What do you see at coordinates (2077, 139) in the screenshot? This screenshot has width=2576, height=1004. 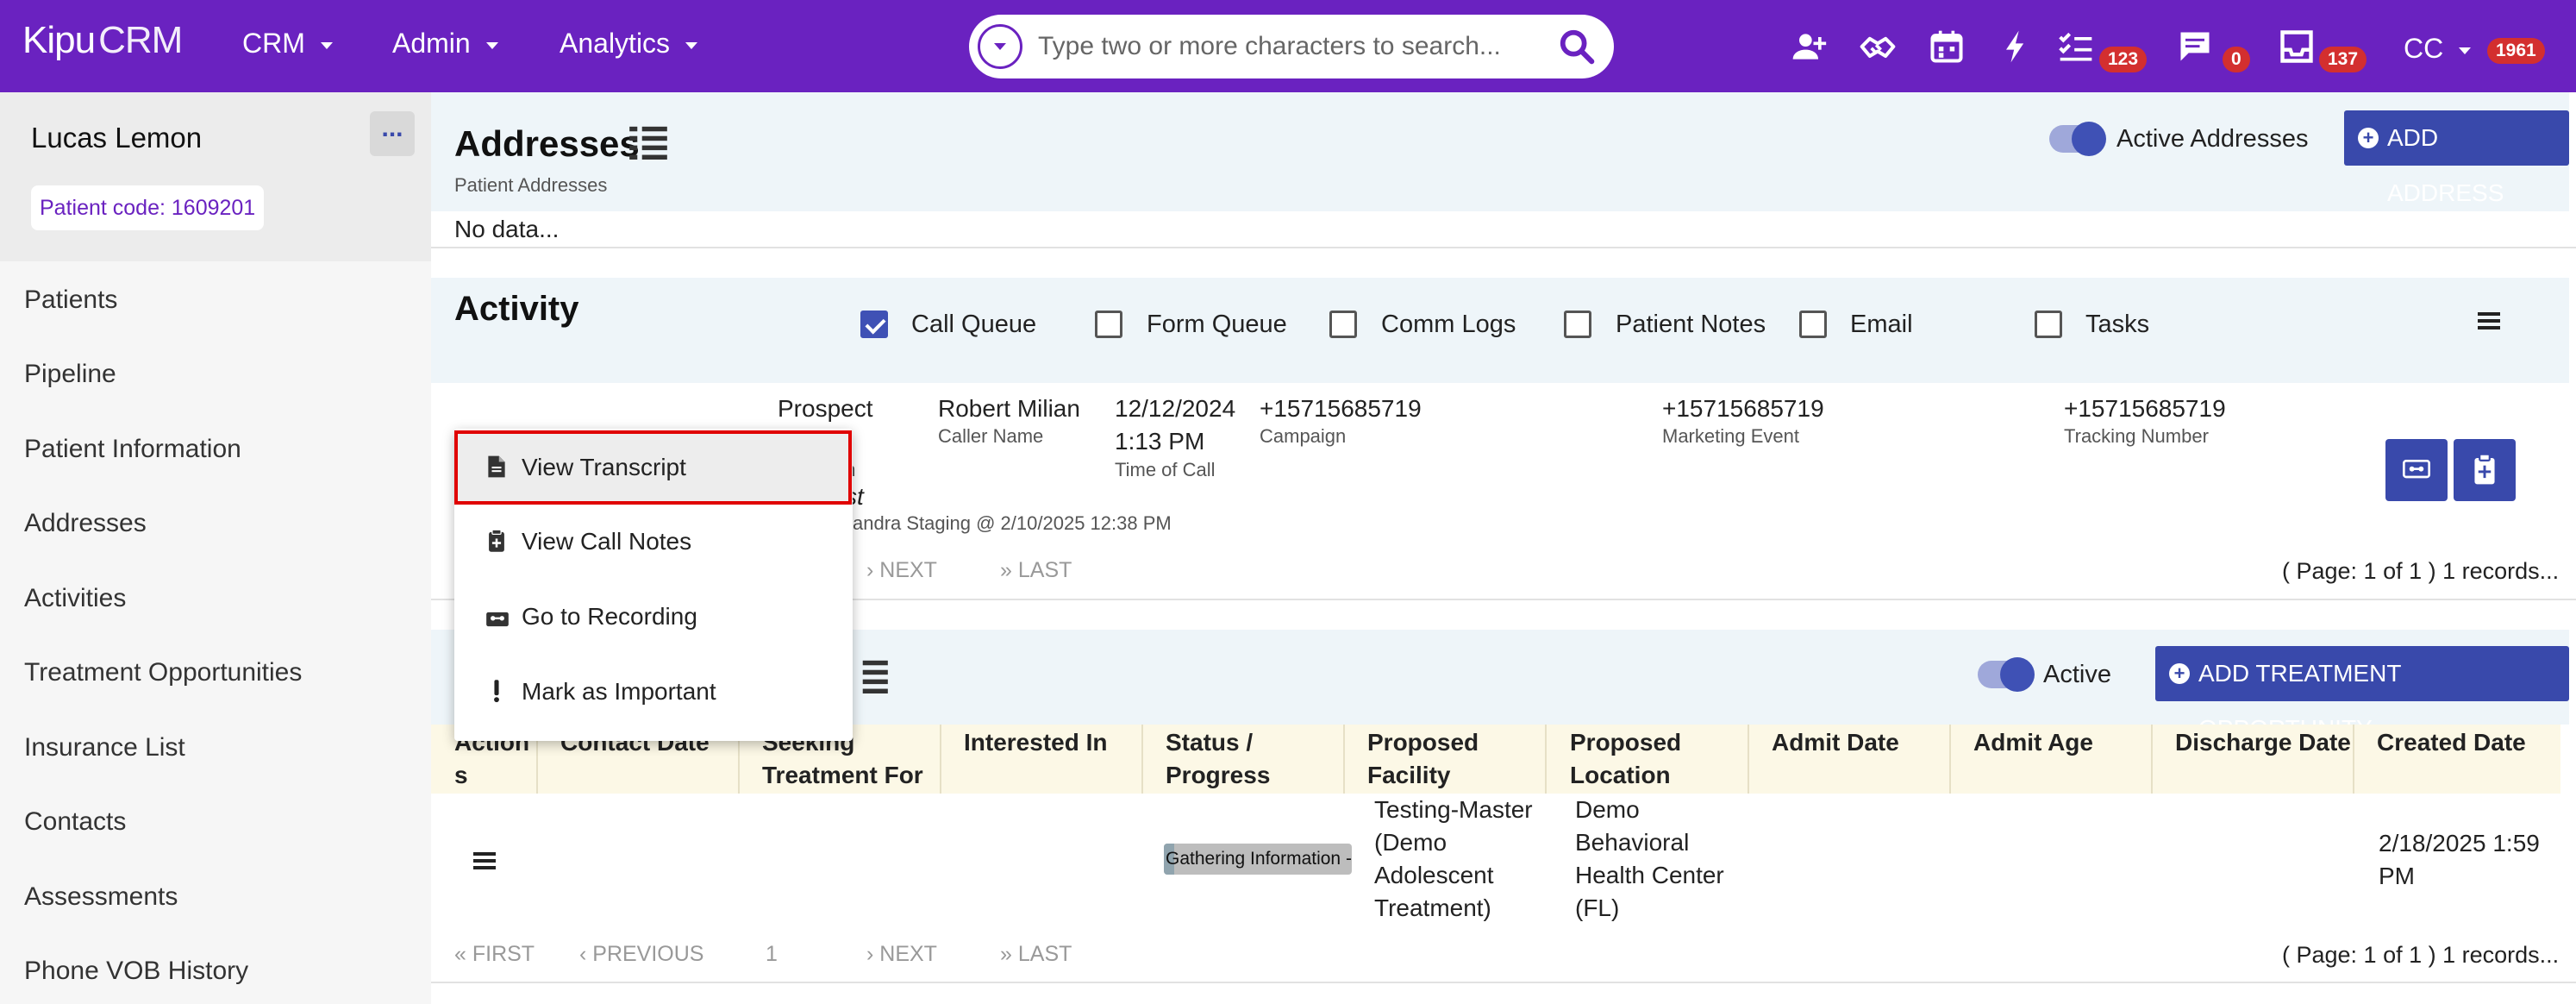 I see `active-addresses-toggle` at bounding box center [2077, 139].